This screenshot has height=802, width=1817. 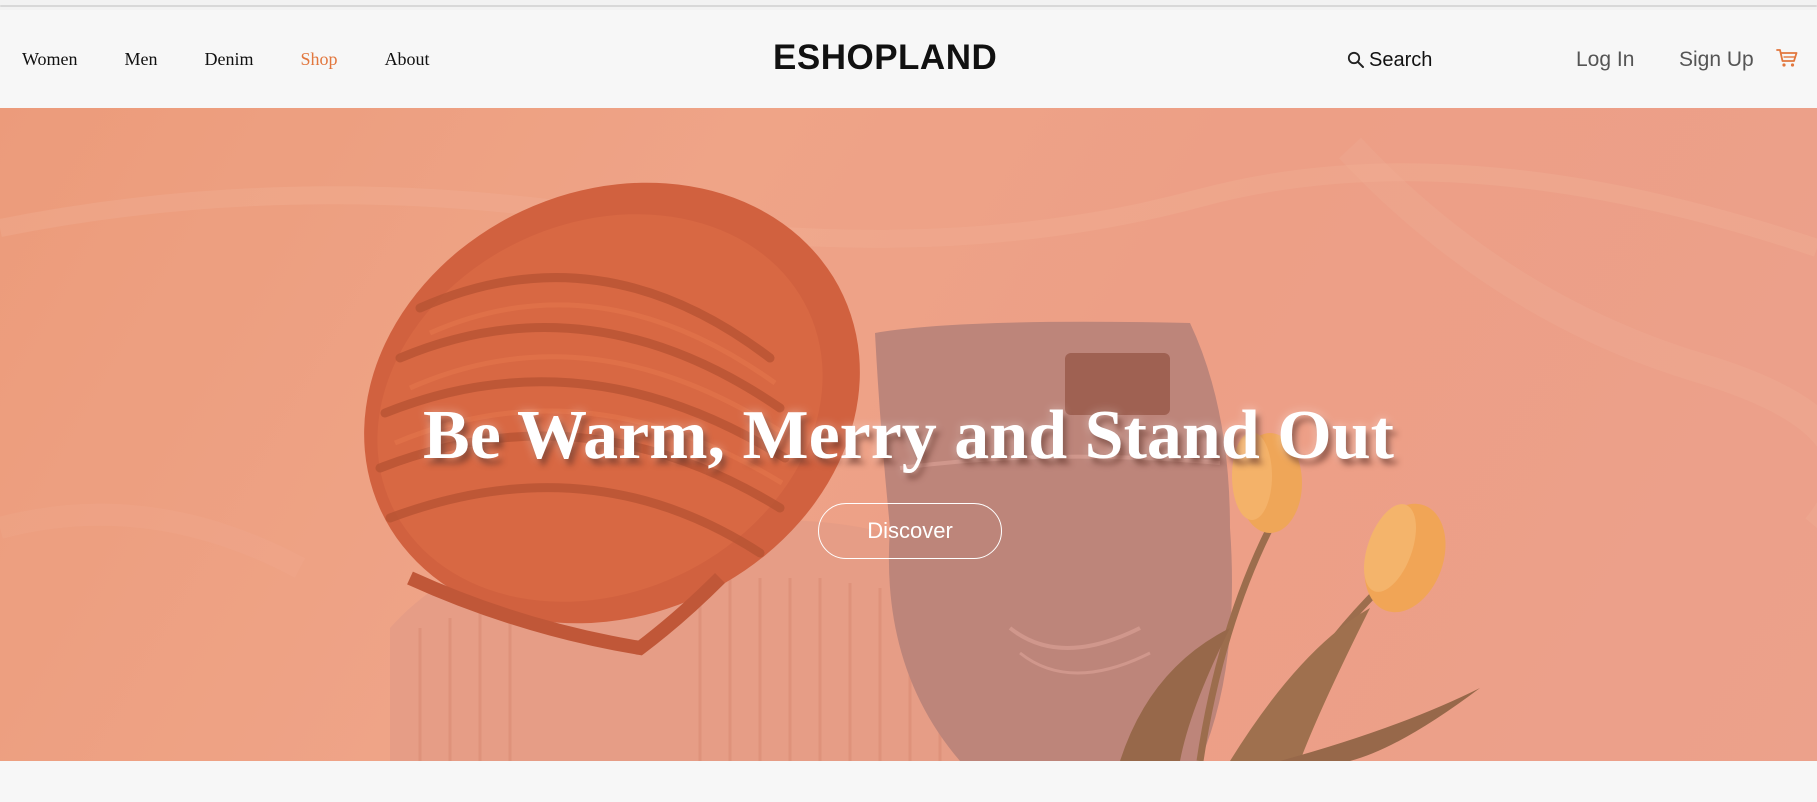 What do you see at coordinates (229, 59) in the screenshot?
I see `nav-link-denim: Denim` at bounding box center [229, 59].